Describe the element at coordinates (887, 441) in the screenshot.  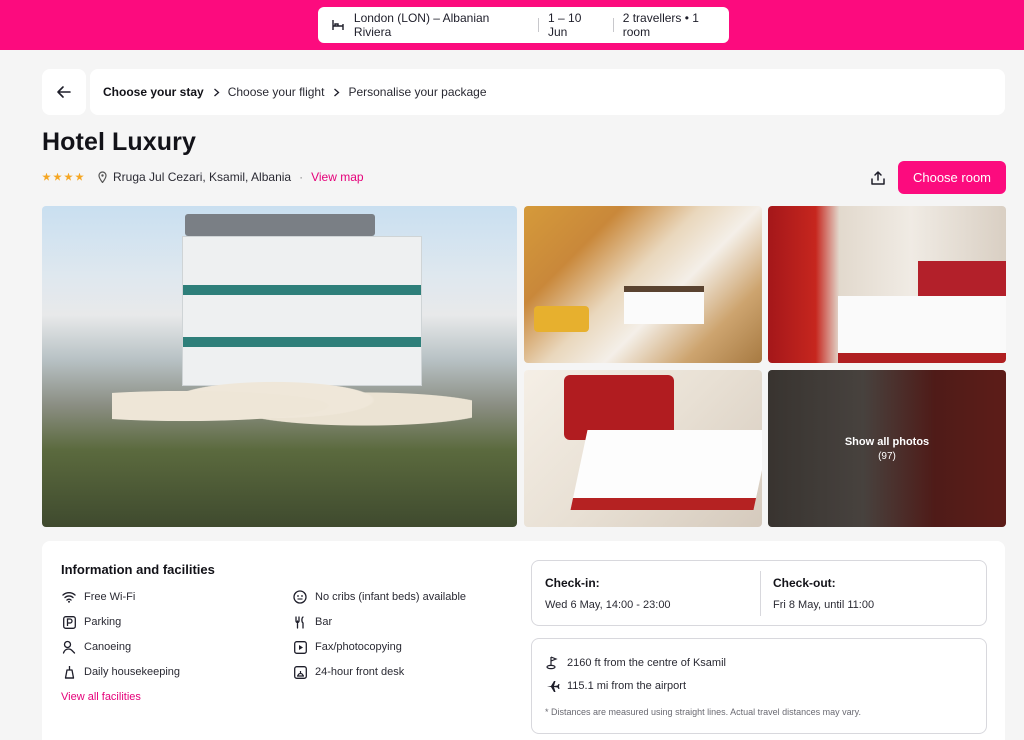
I see `show-all-photos-label: Show all photos` at that location.